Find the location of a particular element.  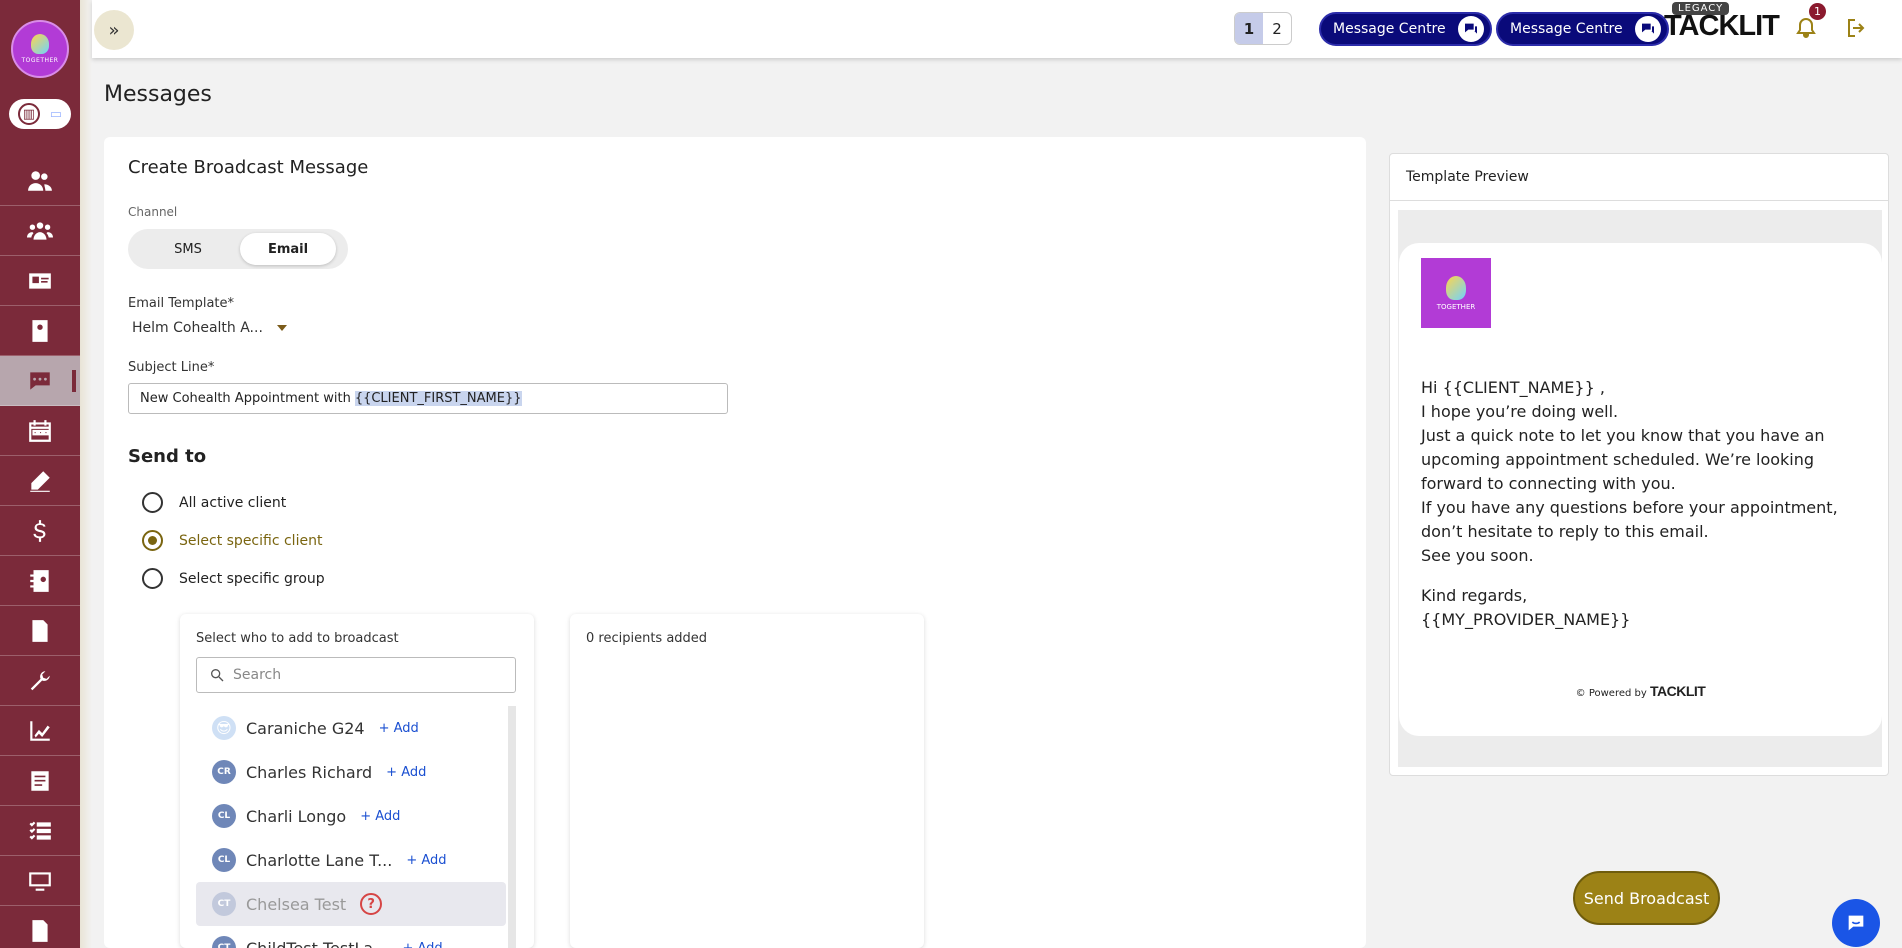

avatar: CR is located at coordinates (224, 772).